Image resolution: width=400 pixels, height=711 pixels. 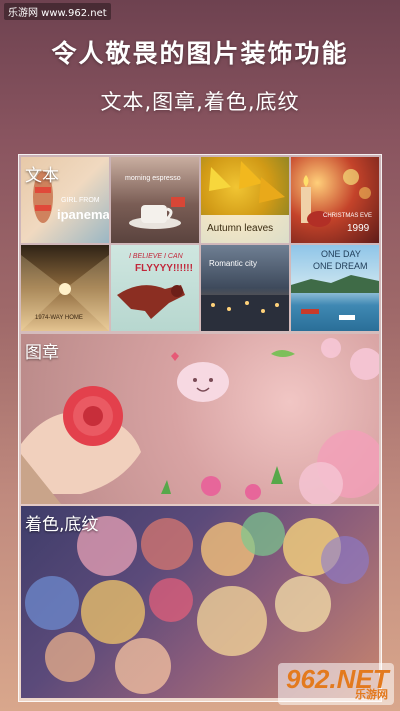 What do you see at coordinates (200, 102) in the screenshot?
I see `subheadline: 文本,图章,着色,底纹` at bounding box center [200, 102].